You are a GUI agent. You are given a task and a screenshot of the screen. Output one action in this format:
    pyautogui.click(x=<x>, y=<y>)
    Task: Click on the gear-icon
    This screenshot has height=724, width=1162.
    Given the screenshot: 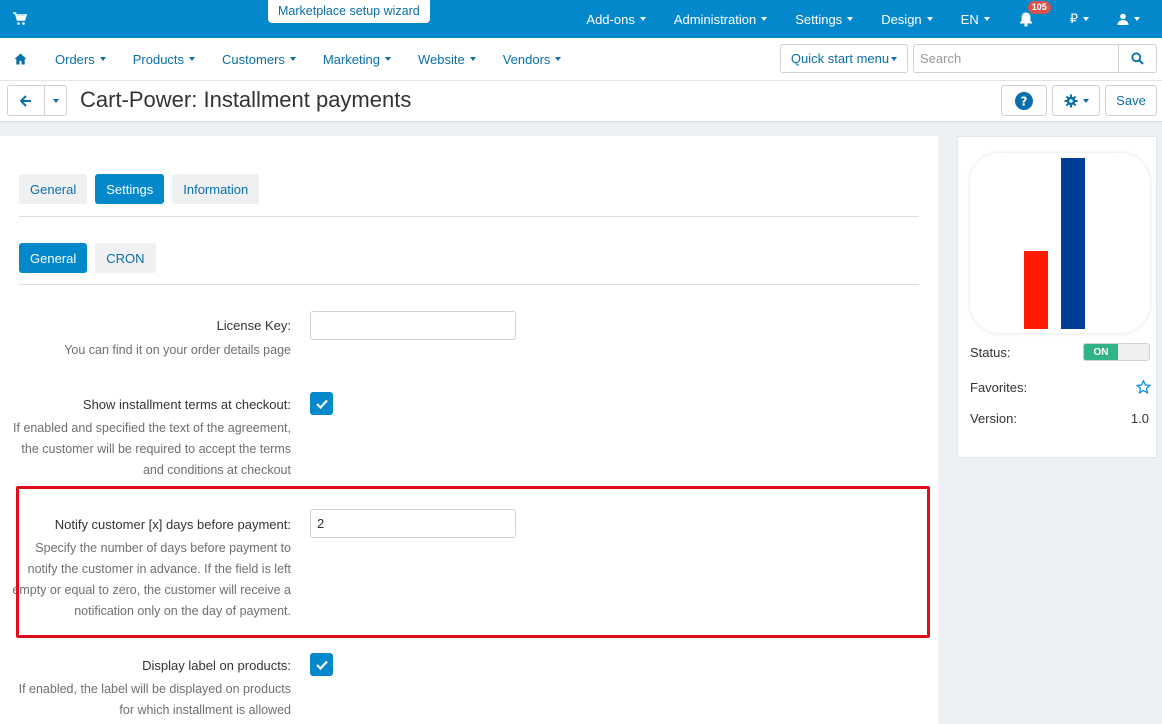 What is the action you would take?
    pyautogui.click(x=1070, y=100)
    